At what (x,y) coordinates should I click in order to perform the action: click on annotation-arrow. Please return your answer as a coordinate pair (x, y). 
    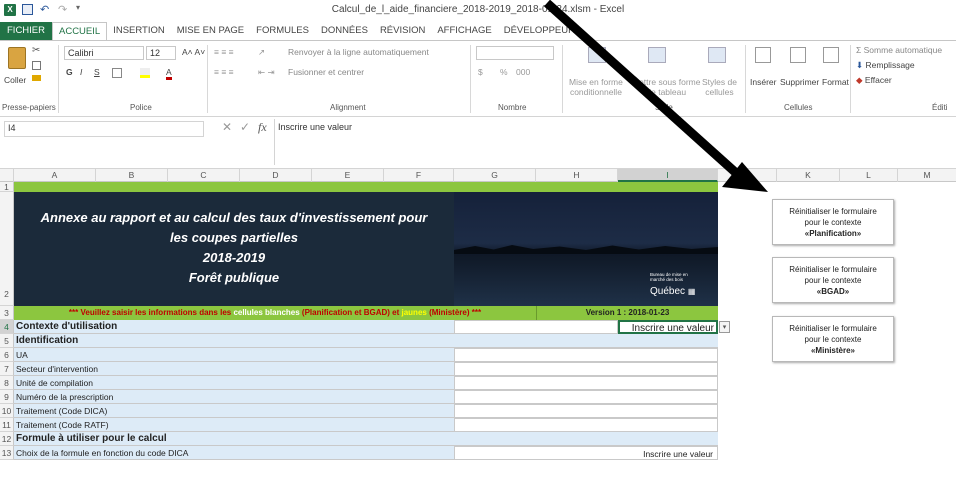
    Looking at the image, I should click on (655, 96).